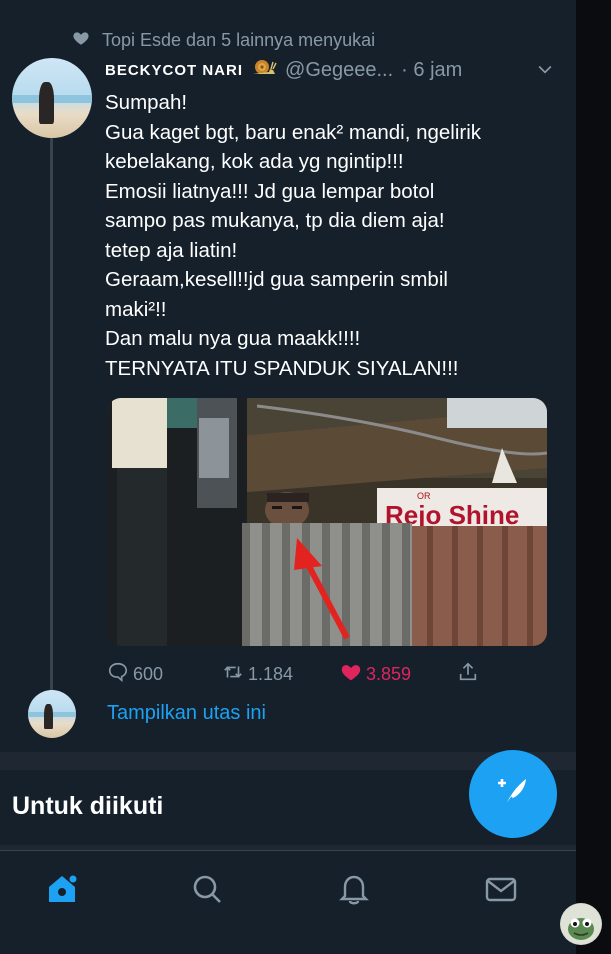 This screenshot has height=954, width=611. I want to click on thread-avatar, so click(52, 714).